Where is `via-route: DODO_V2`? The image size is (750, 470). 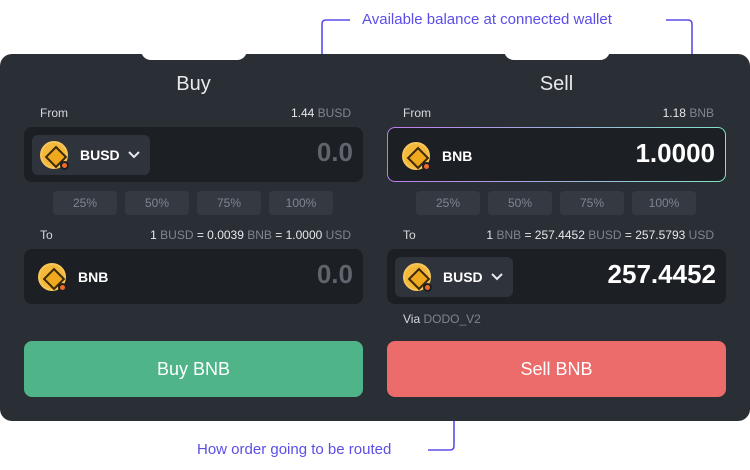 via-route: DODO_V2 is located at coordinates (452, 319).